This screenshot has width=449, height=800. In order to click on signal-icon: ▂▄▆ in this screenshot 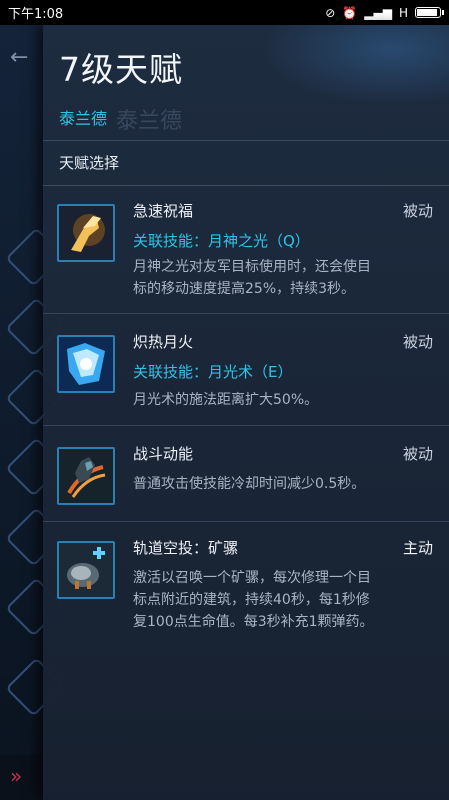, I will do `click(378, 12)`.